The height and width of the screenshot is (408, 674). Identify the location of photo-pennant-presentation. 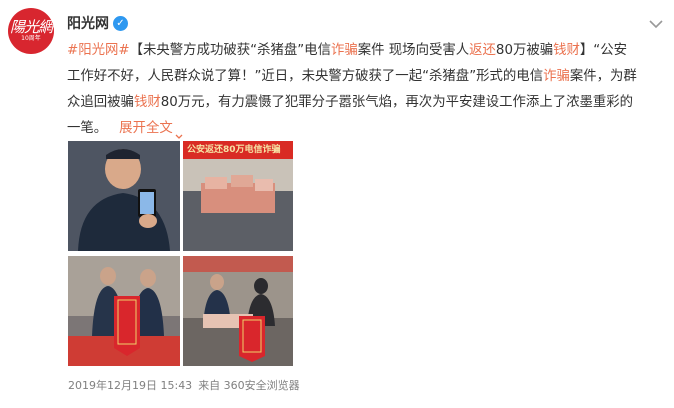
(124, 311).